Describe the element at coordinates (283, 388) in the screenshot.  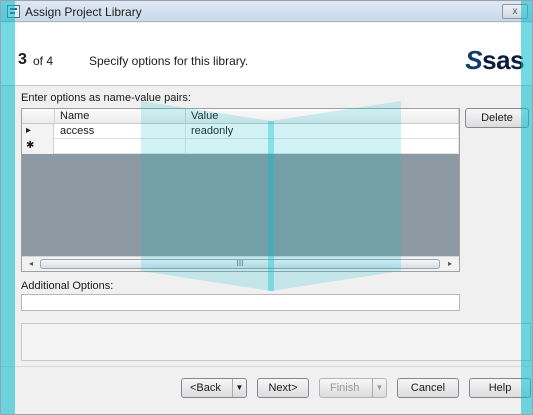
I see `next-button: Next>` at that location.